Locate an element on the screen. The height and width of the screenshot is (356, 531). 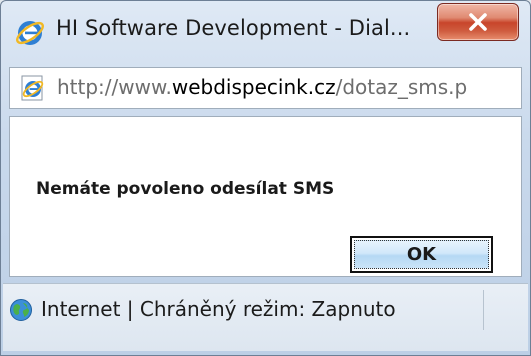
ok-button: OK is located at coordinates (421, 254).